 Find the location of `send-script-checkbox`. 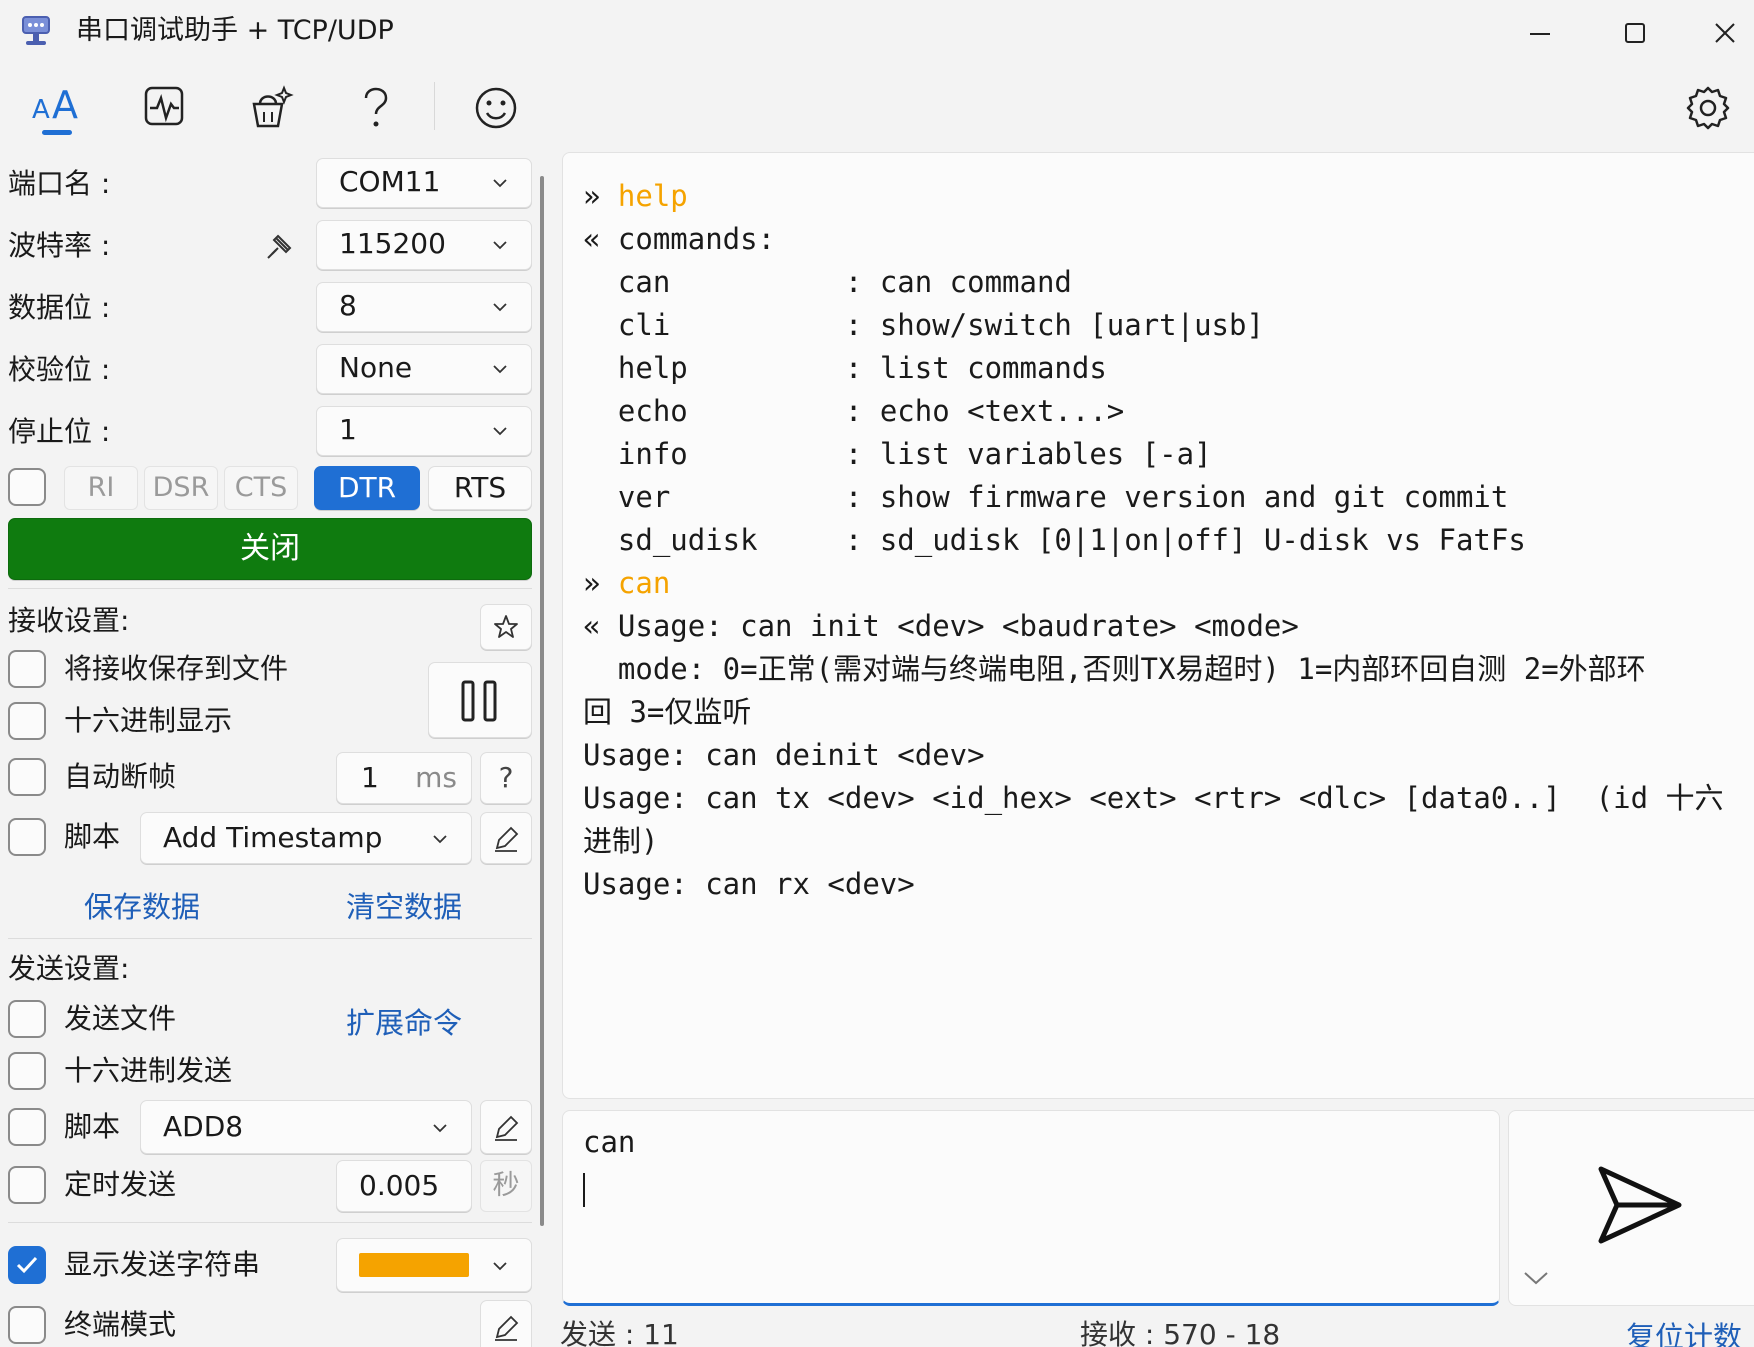

send-script-checkbox is located at coordinates (27, 1127).